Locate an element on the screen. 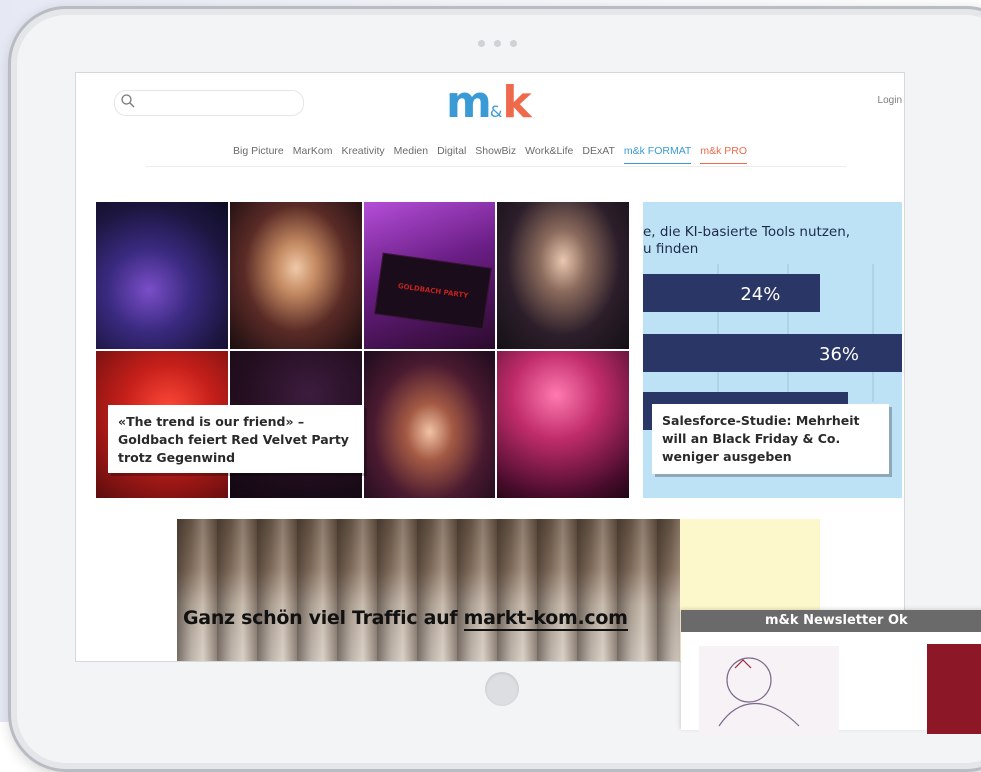 The image size is (981, 772). nav-item: MarKom is located at coordinates (313, 154).